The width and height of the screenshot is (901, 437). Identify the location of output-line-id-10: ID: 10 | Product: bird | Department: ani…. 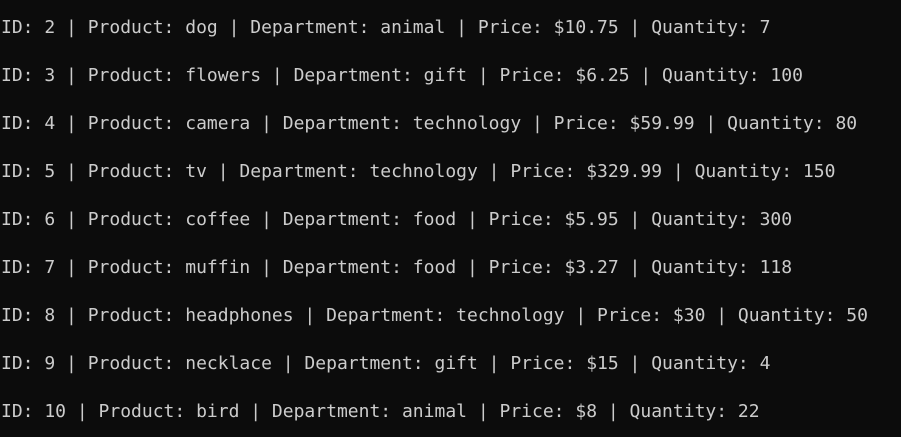
(380, 411).